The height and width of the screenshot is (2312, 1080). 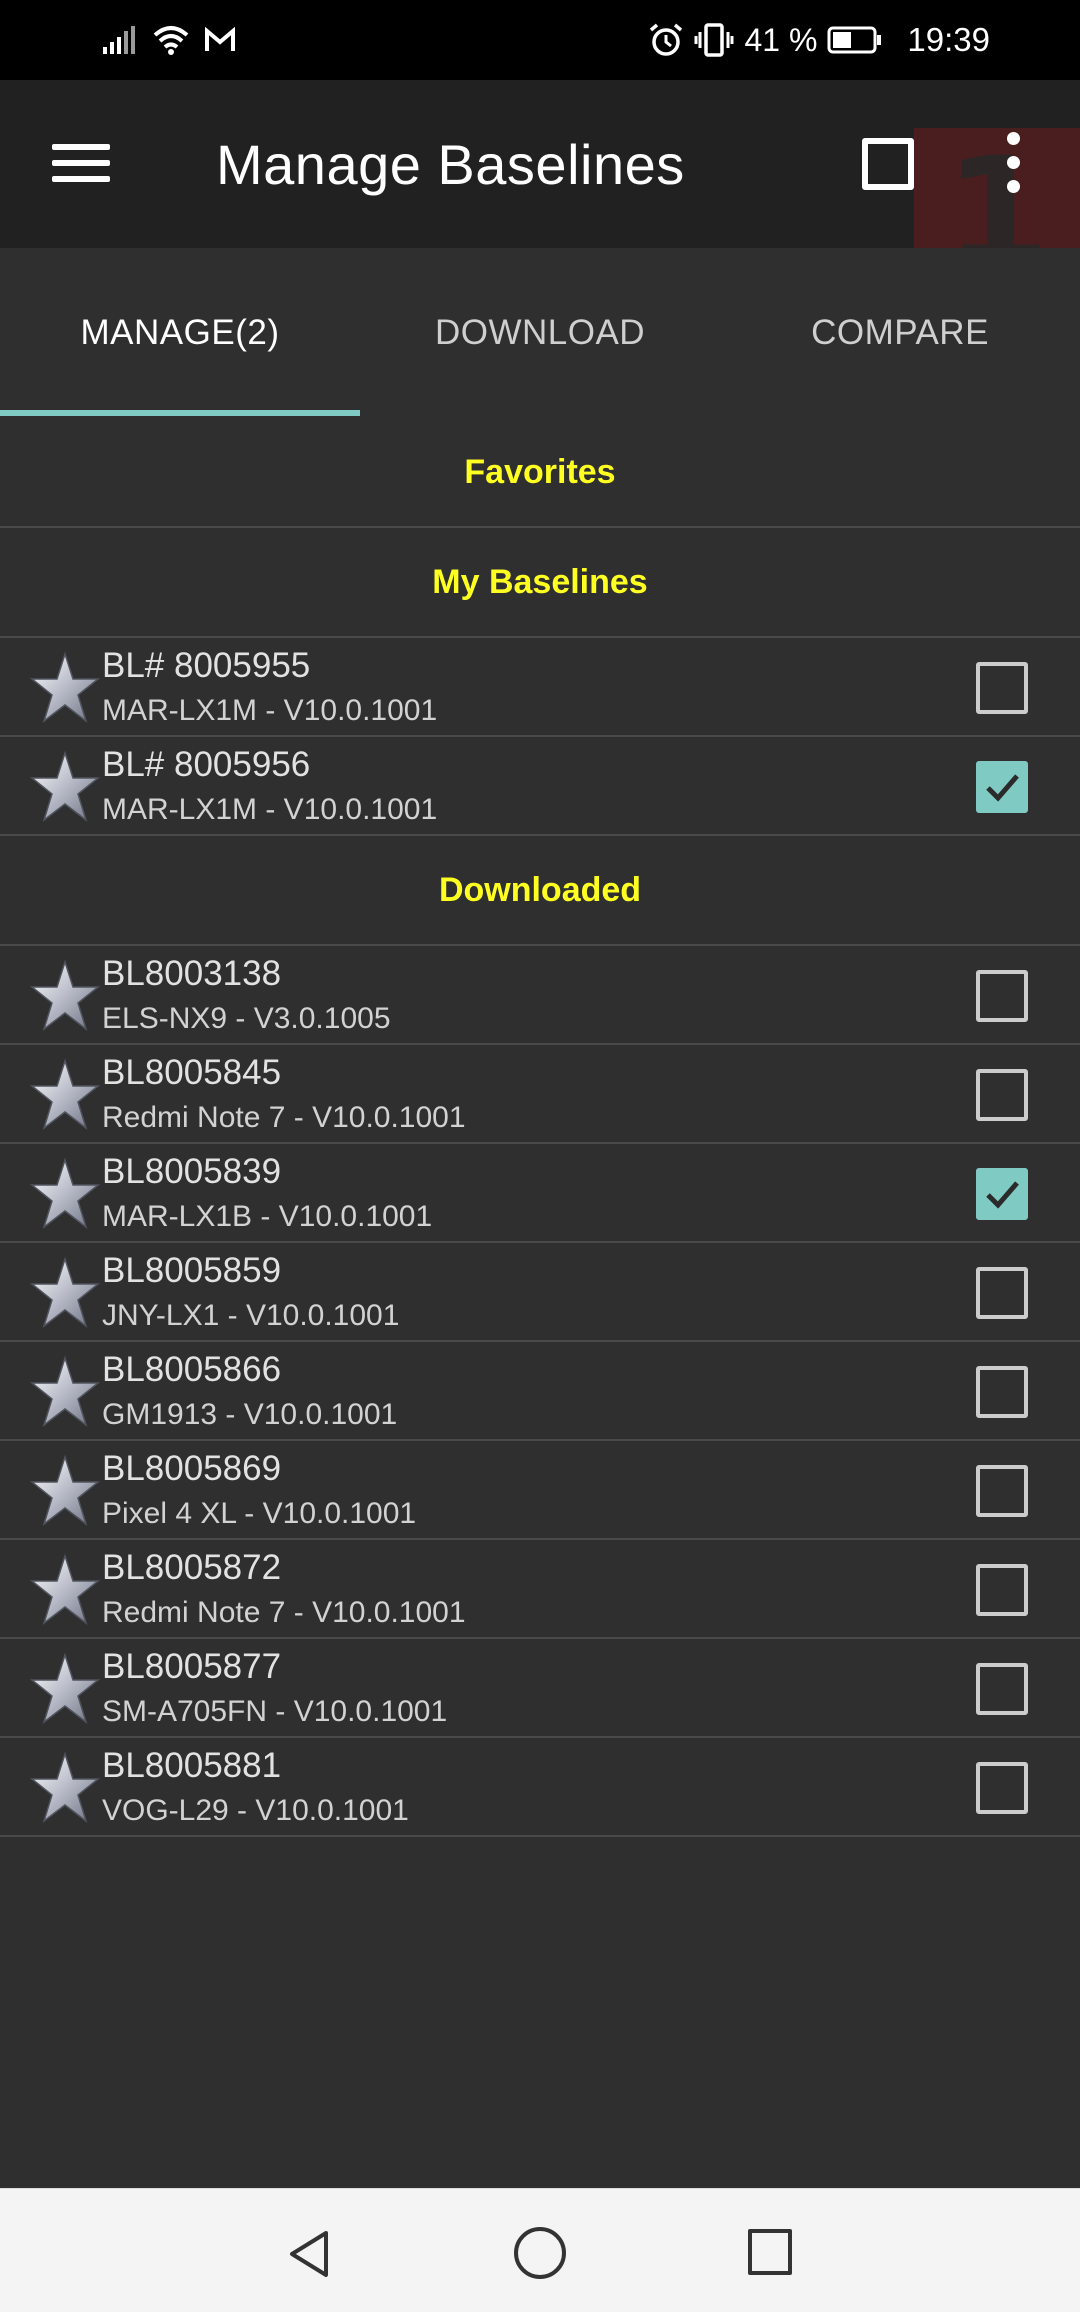 I want to click on baseline-title: BL8005839, so click(x=192, y=1171).